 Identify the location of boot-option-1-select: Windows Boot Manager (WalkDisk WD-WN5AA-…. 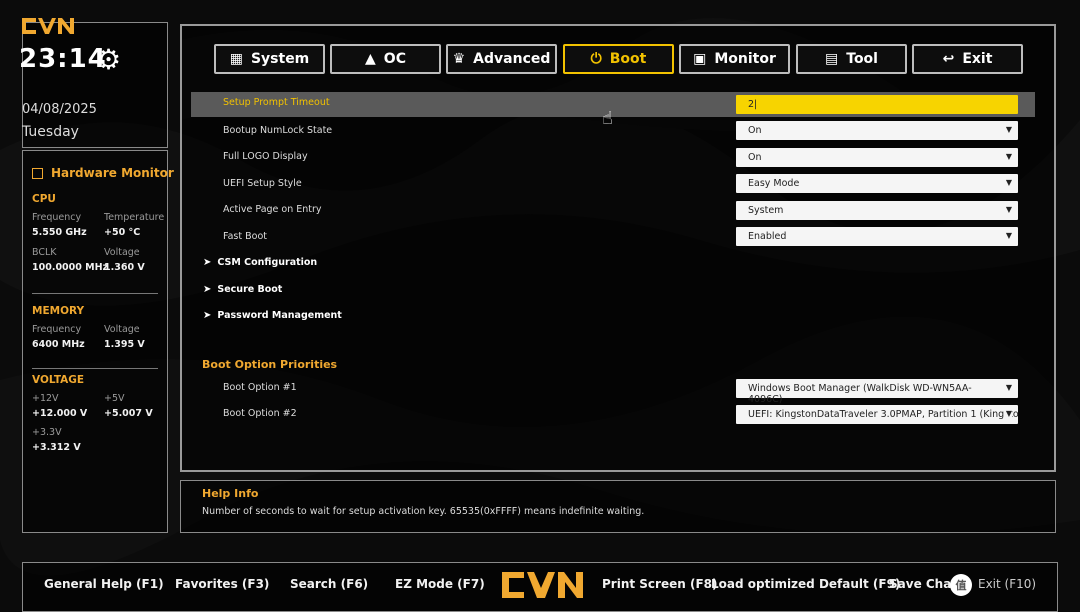
(877, 392).